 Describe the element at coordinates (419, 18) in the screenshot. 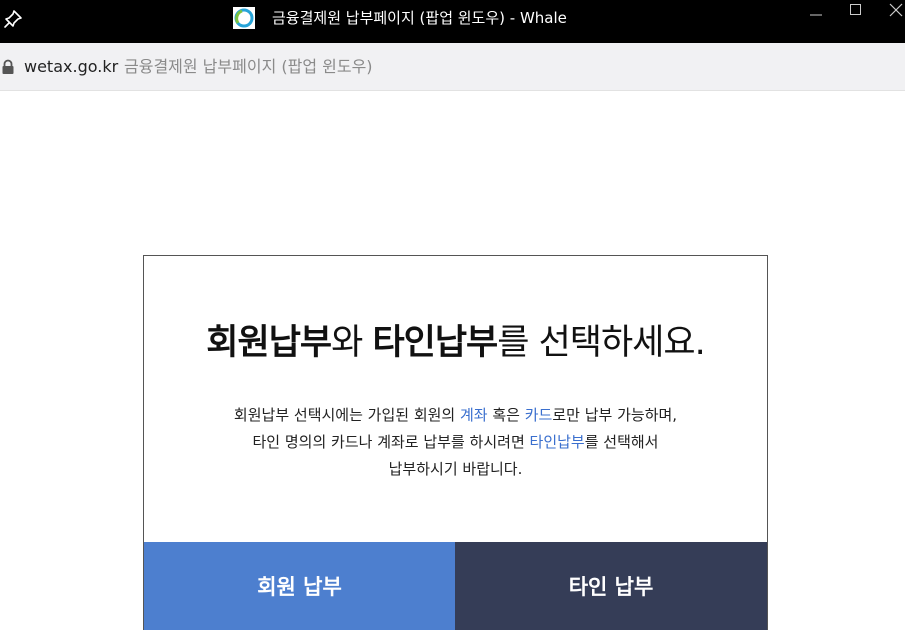

I see `window-title: 금융결제원 납부페이지 (팝업 윈도우) - Whale` at that location.